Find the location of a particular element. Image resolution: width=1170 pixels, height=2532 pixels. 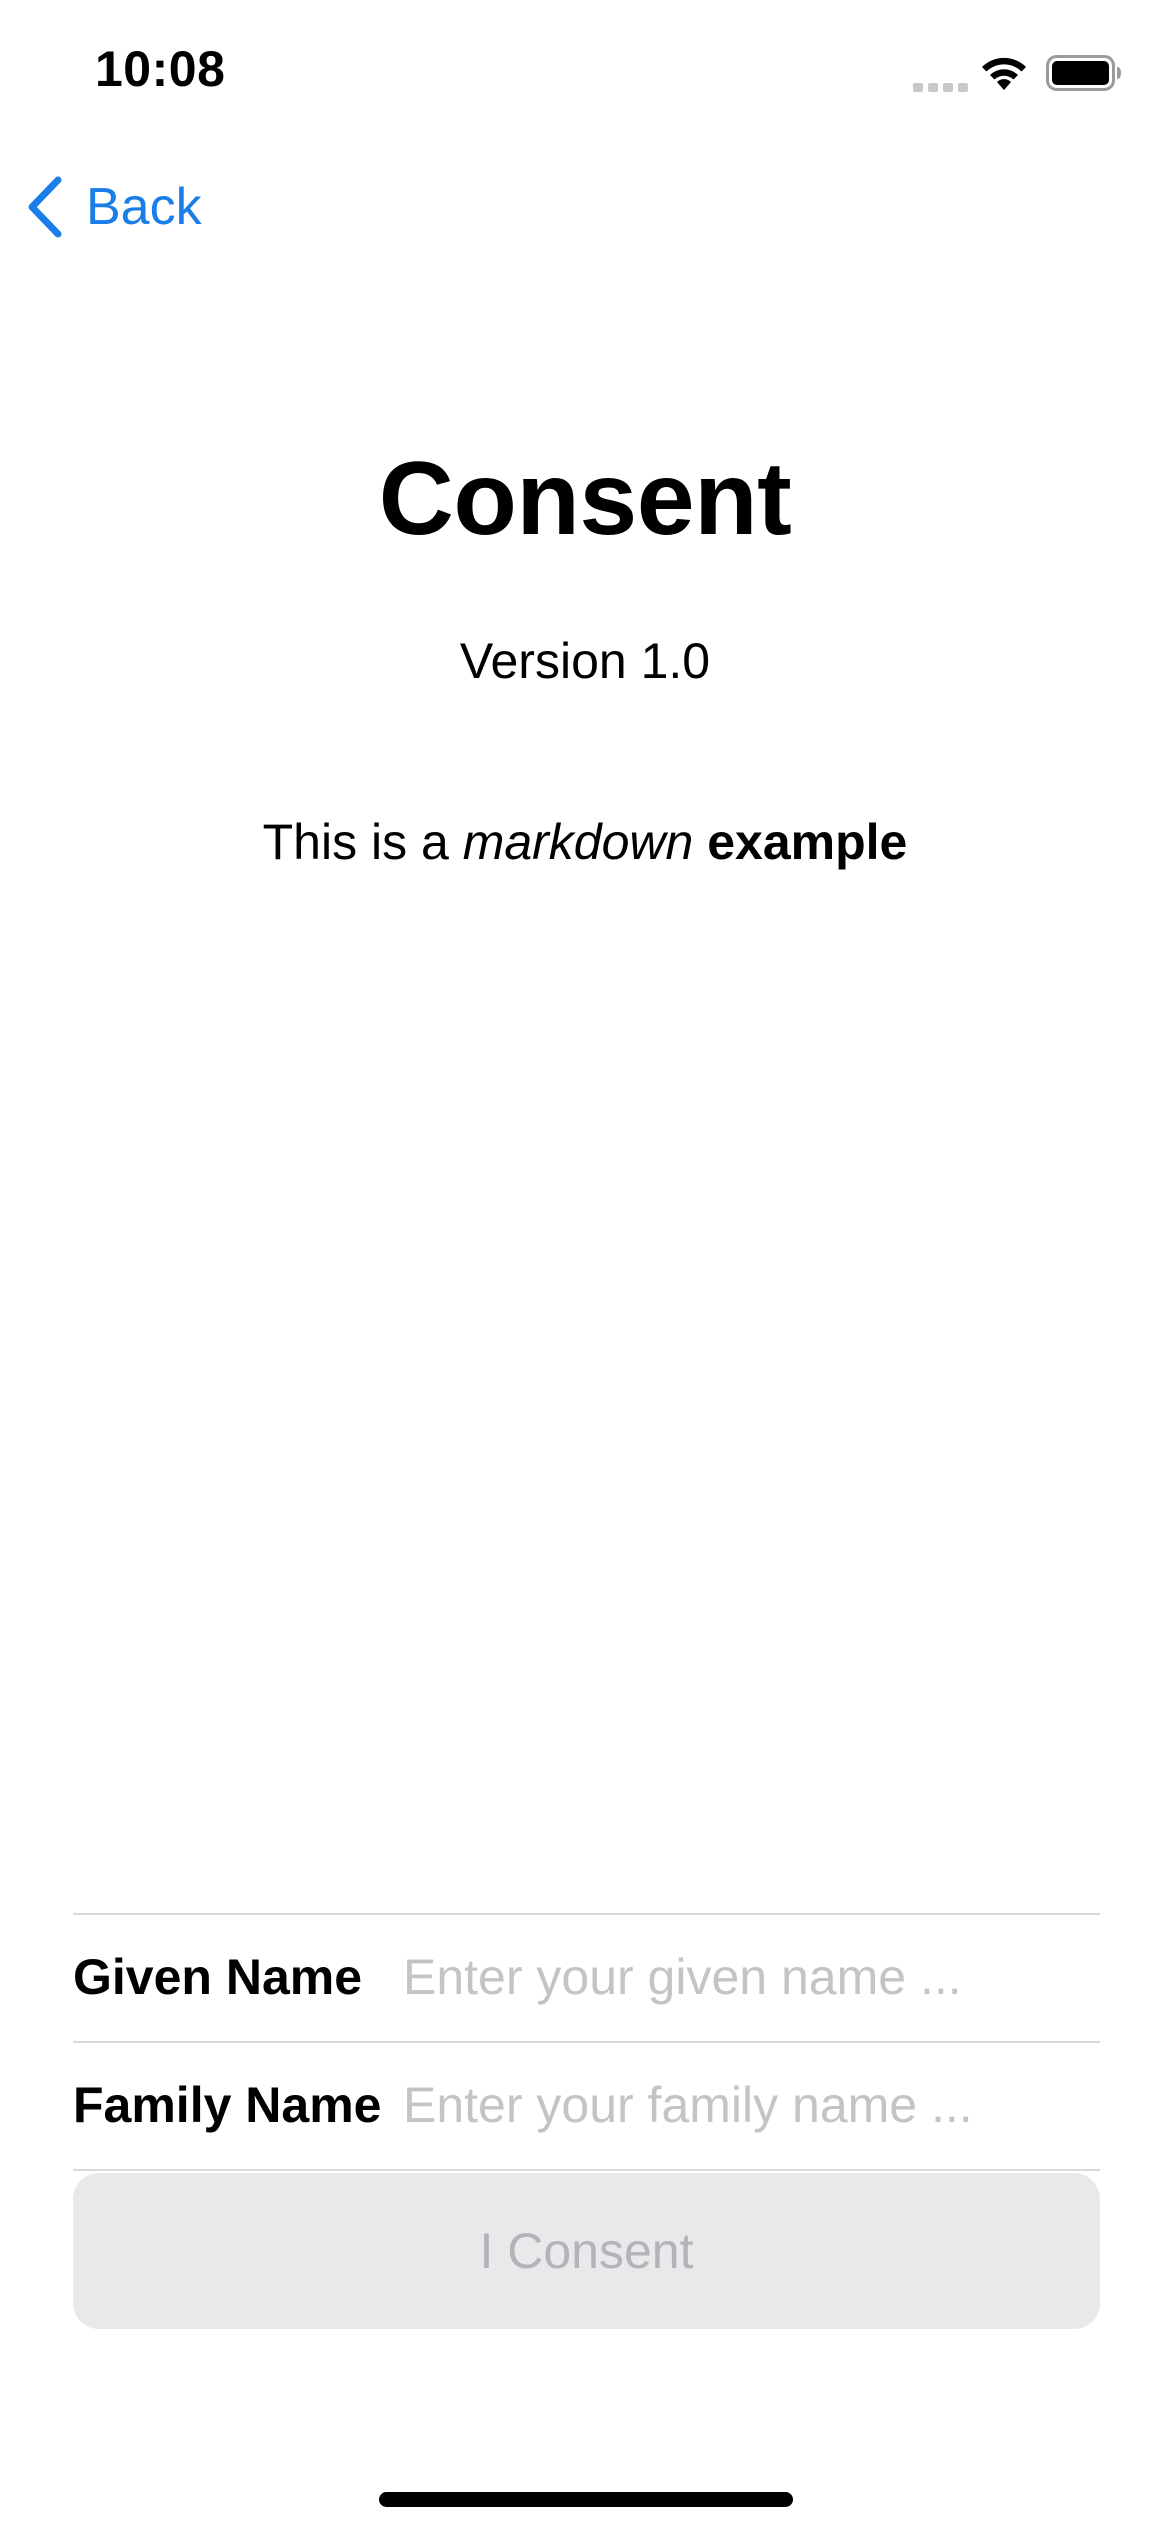

body-italic-text: markdown is located at coordinates (578, 842).